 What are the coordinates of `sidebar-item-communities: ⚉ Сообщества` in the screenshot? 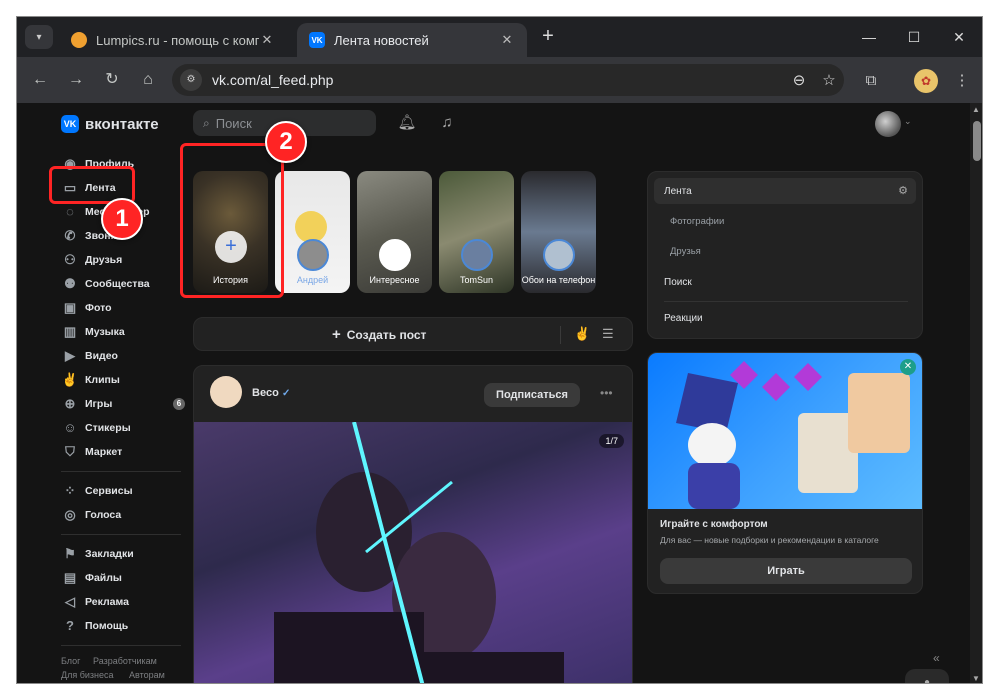 It's located at (123, 284).